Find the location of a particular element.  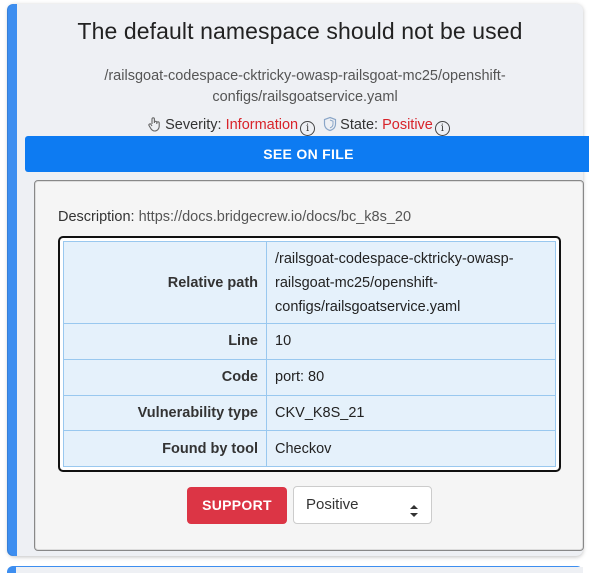

state-value: Positive is located at coordinates (407, 125).